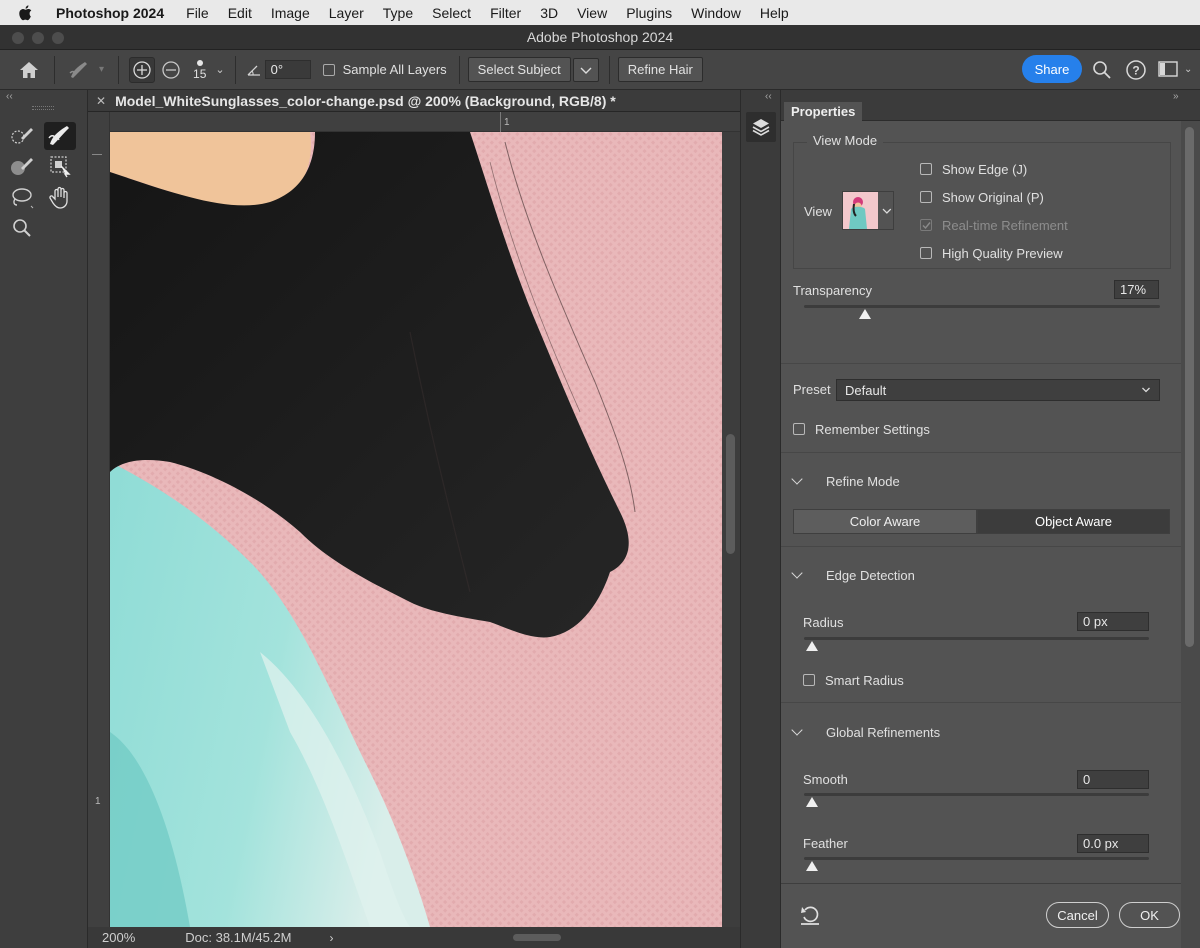  I want to click on menu-edit: Edit, so click(240, 13).